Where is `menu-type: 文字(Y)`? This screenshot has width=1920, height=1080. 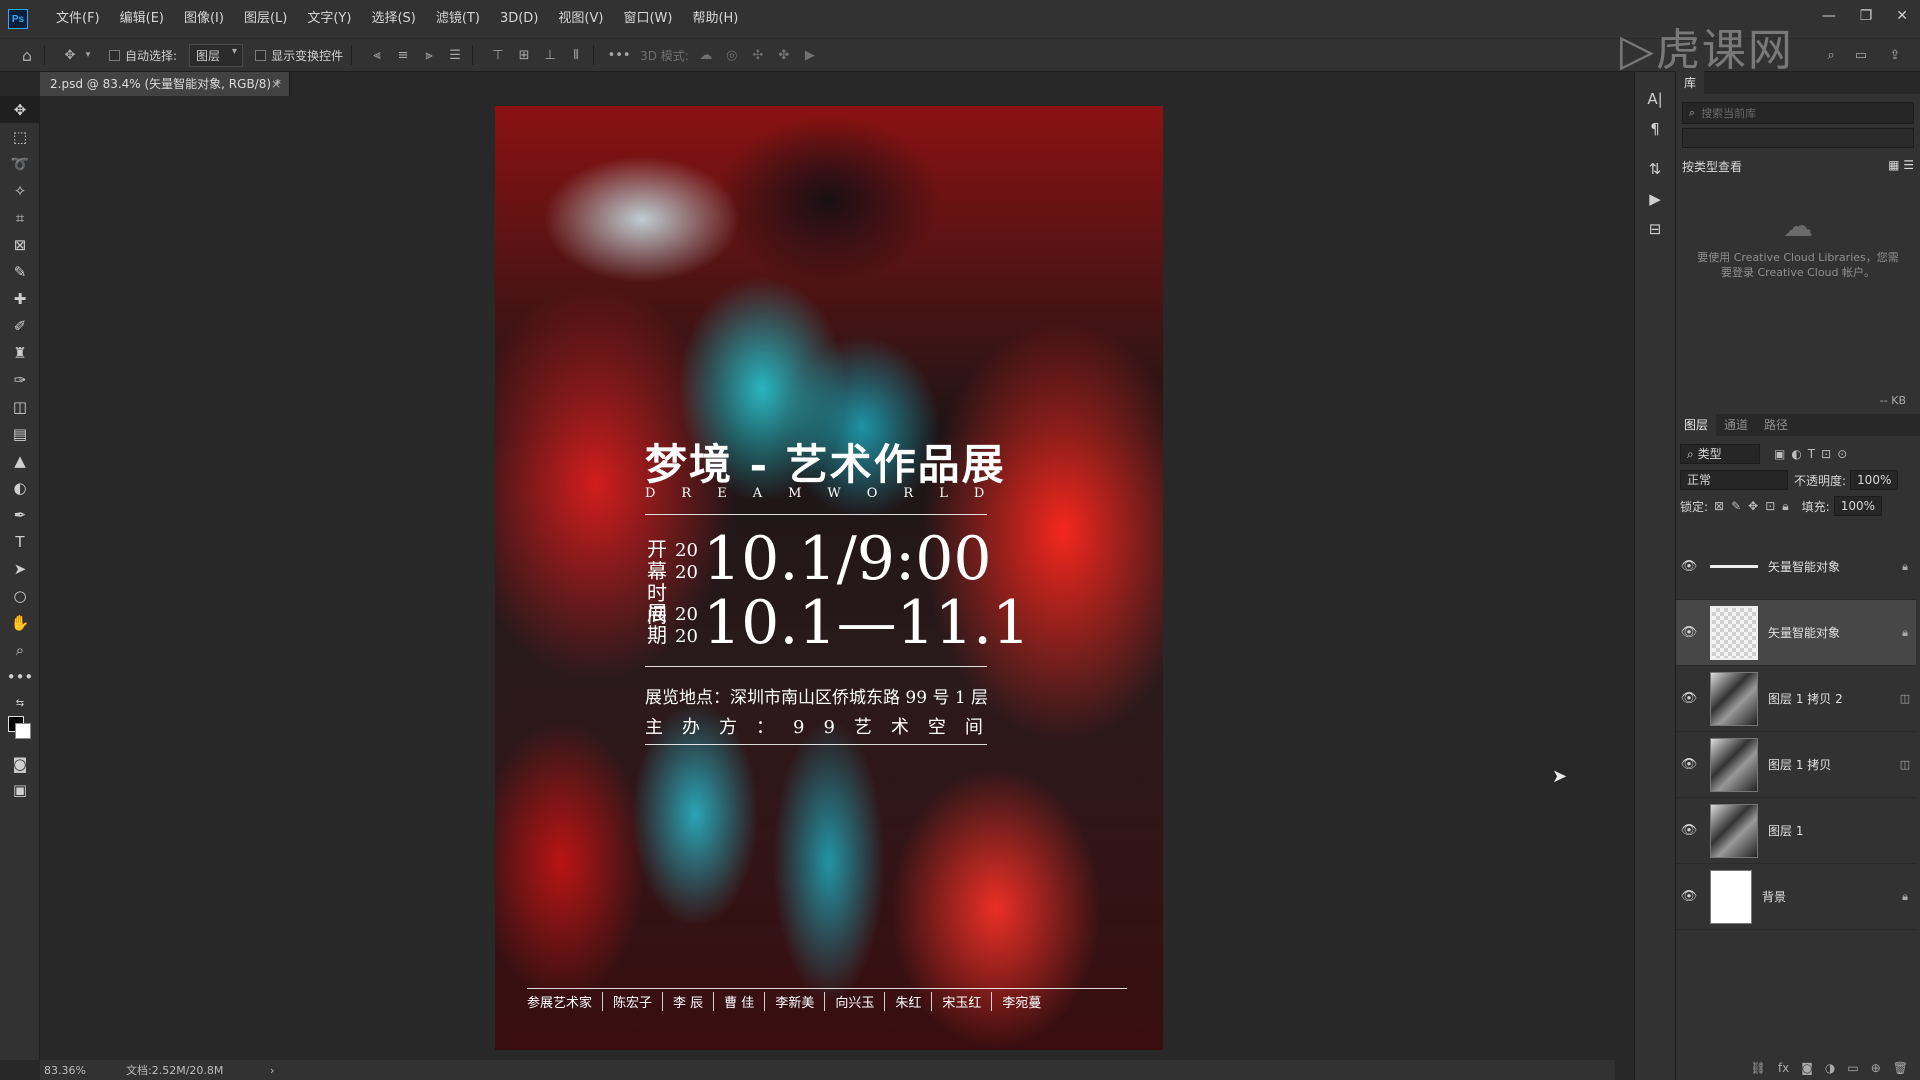
menu-type: 文字(Y) is located at coordinates (329, 19).